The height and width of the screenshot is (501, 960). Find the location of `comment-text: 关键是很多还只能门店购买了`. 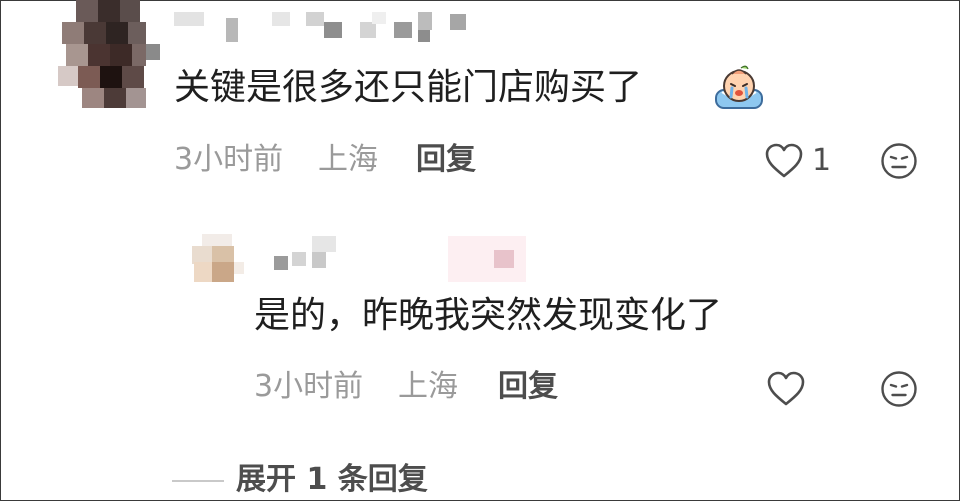

comment-text: 关键是很多还只能门店购买了 is located at coordinates (408, 87).